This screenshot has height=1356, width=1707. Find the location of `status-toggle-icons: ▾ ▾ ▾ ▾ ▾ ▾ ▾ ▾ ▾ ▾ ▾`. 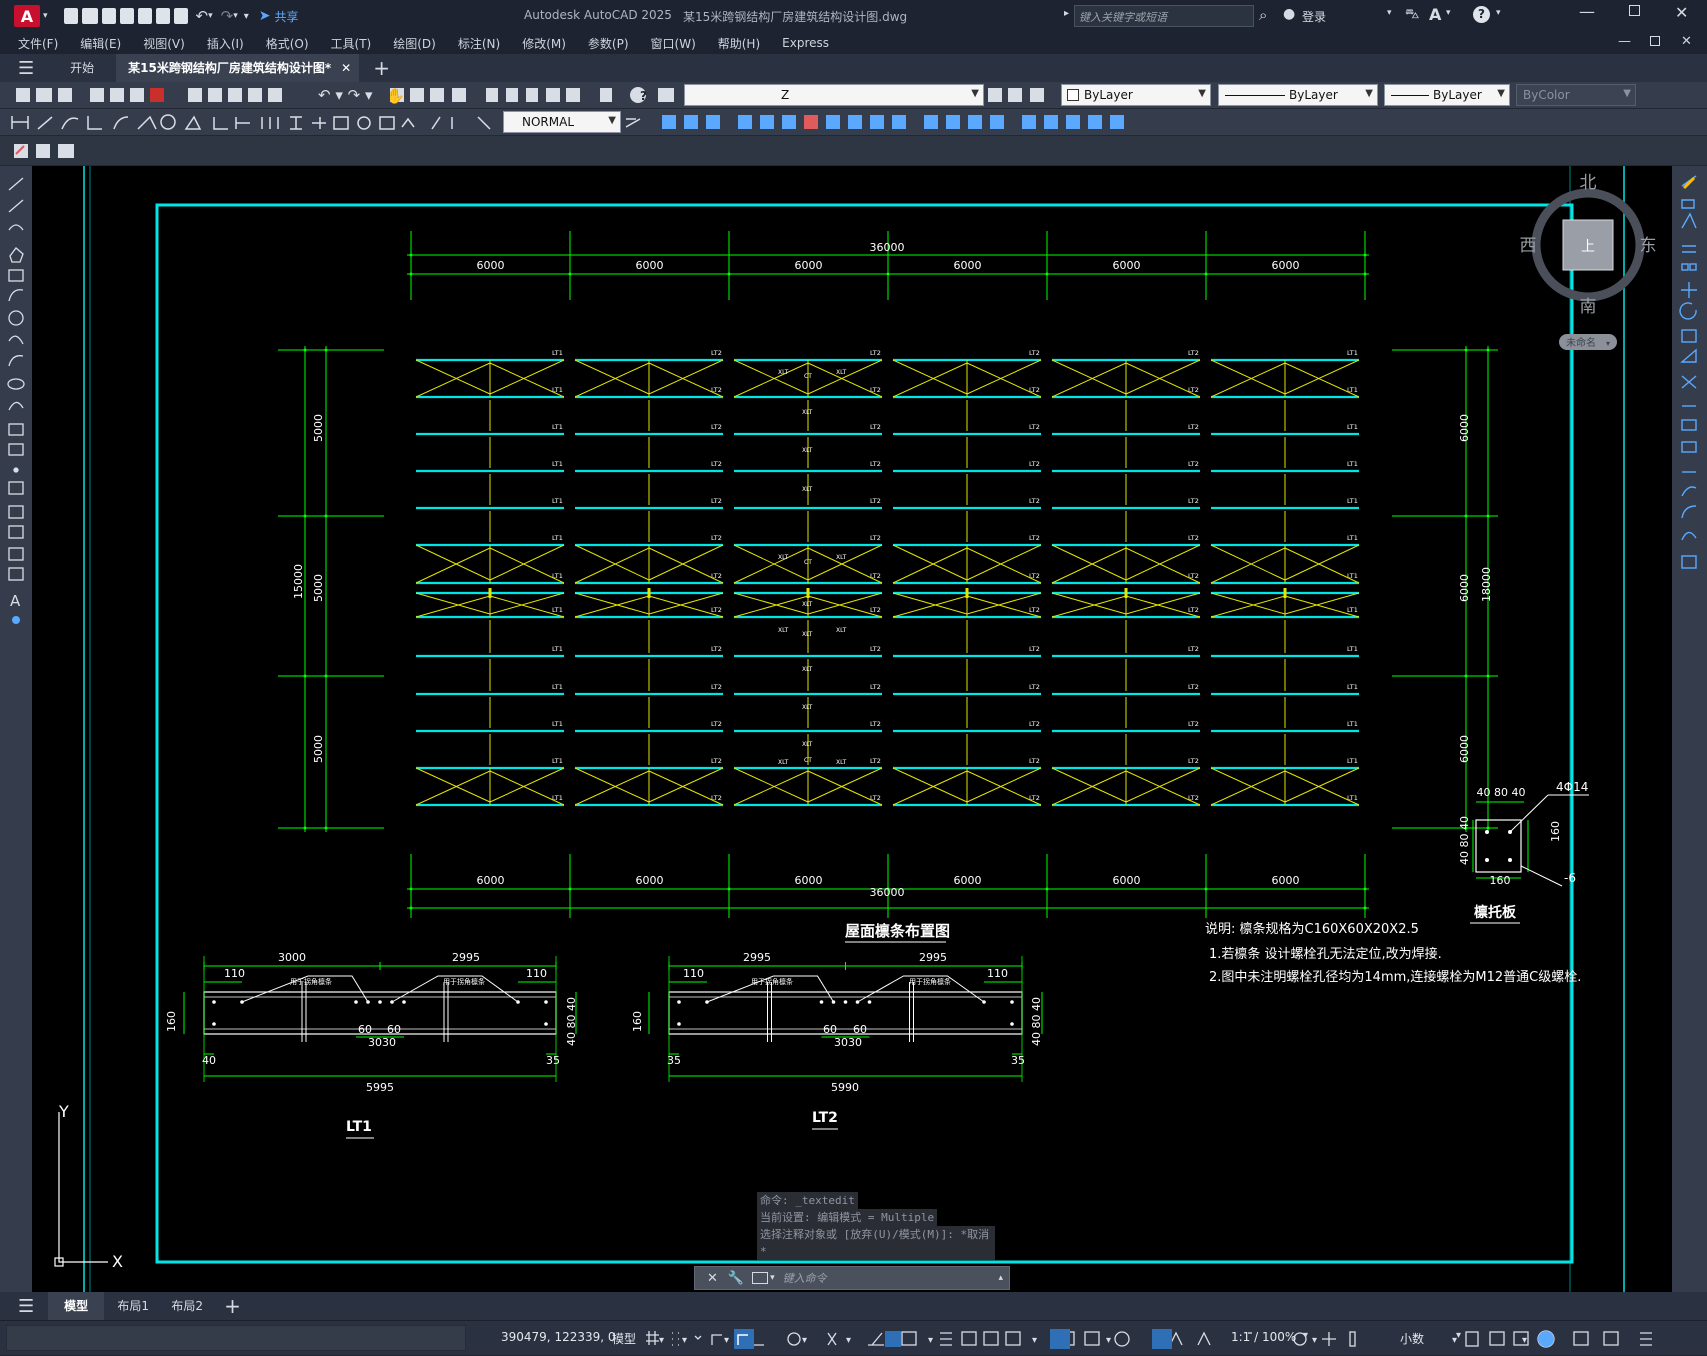

status-toggle-icons: ▾ ▾ ▾ ▾ ▾ ▾ ▾ ▾ ▾ ▾ ▾ is located at coordinates (1173, 1338).